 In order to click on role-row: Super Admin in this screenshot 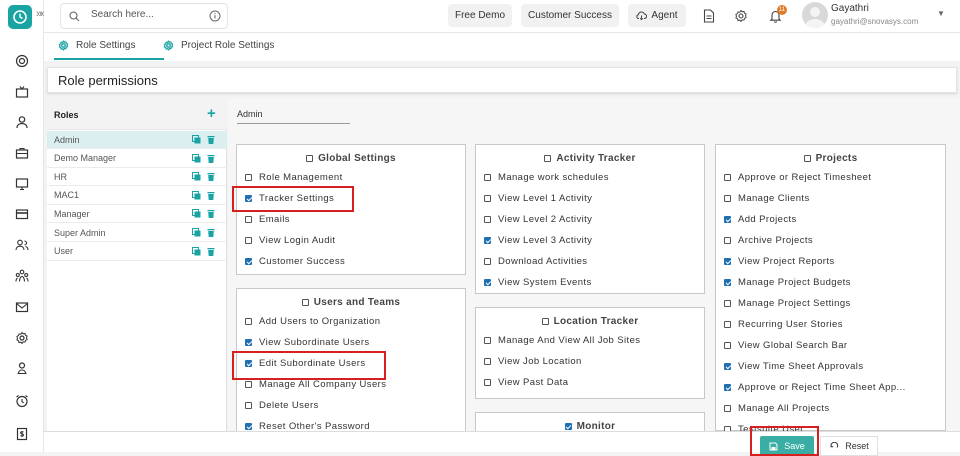, I will do `click(137, 233)`.